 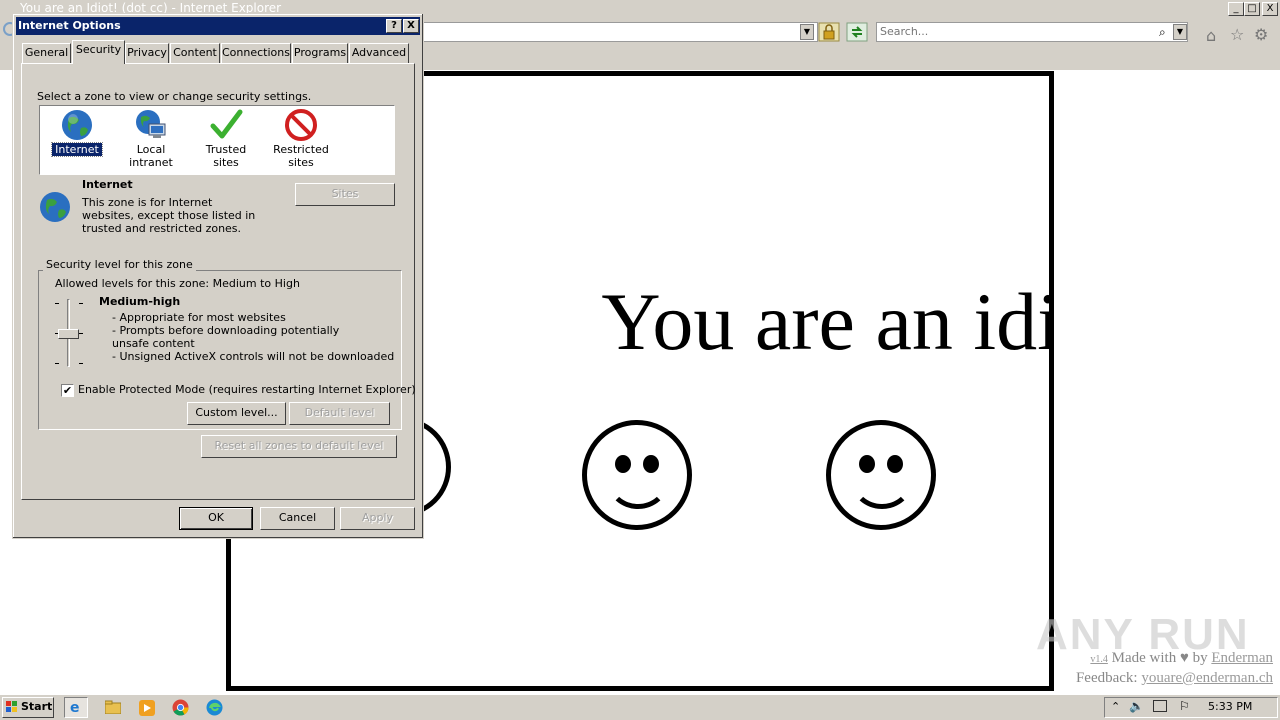 I want to click on taskbar-internet-explorer: e, so click(x=76, y=707).